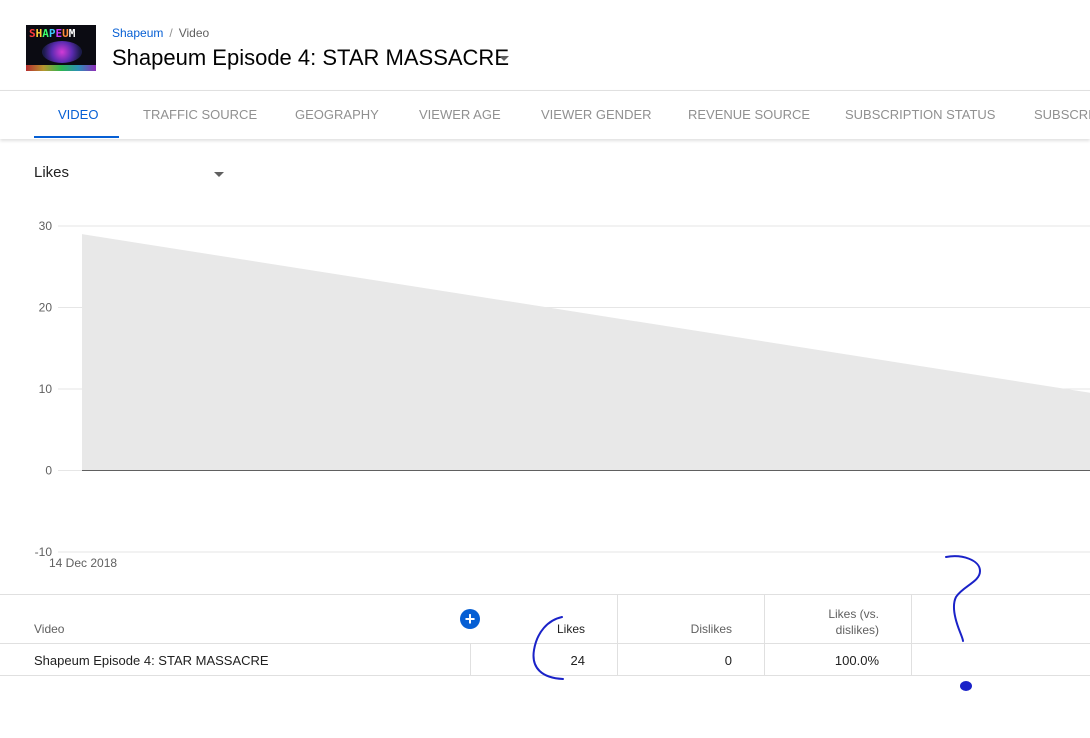  What do you see at coordinates (963, 598) in the screenshot?
I see `annotation-question-mark` at bounding box center [963, 598].